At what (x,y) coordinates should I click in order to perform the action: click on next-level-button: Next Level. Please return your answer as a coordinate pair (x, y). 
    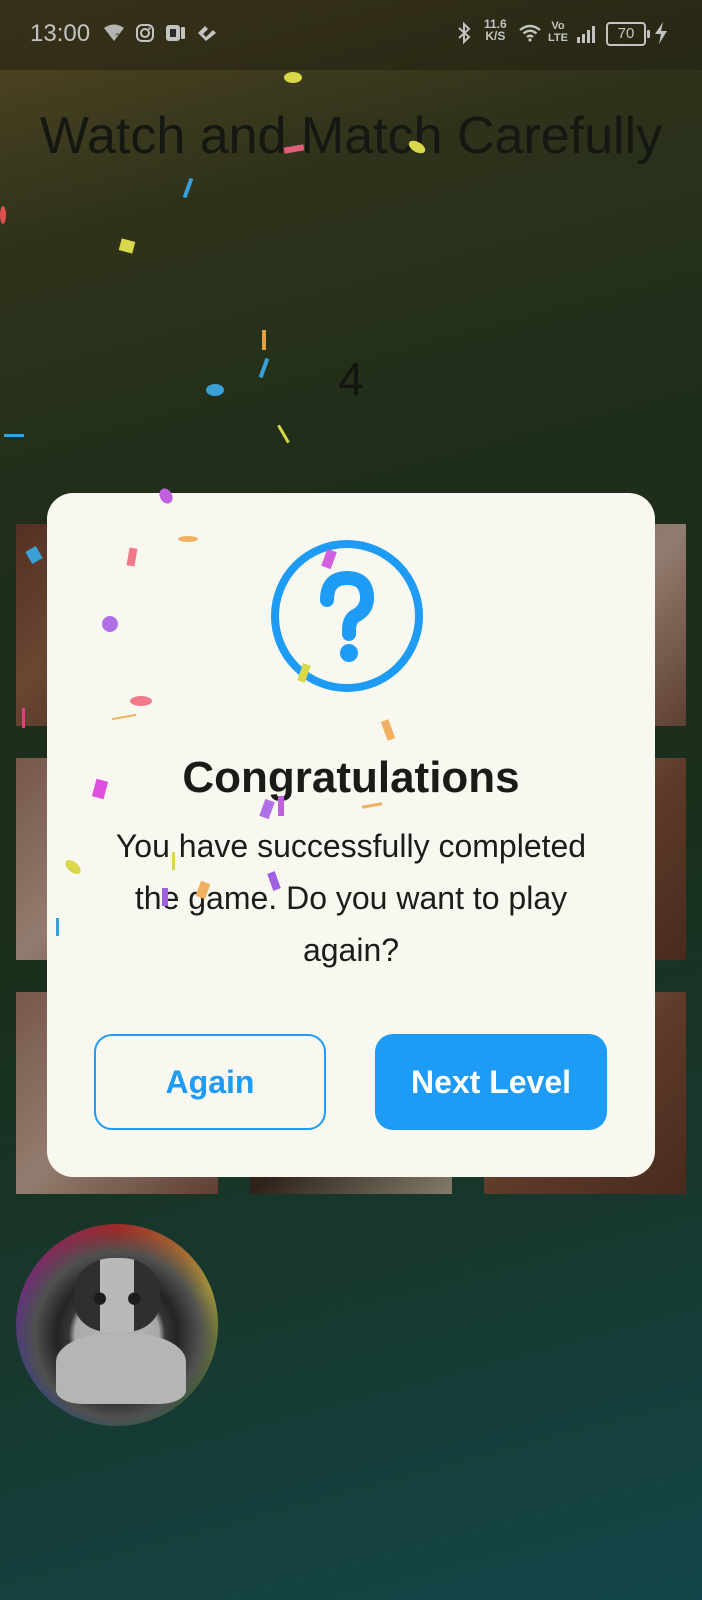
    Looking at the image, I should click on (491, 1082).